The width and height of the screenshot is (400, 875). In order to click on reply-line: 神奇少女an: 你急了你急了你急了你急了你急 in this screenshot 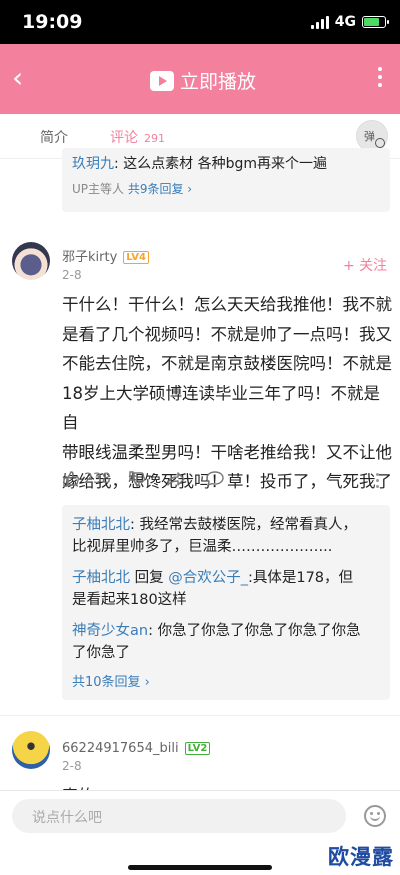, I will do `click(216, 631)`.